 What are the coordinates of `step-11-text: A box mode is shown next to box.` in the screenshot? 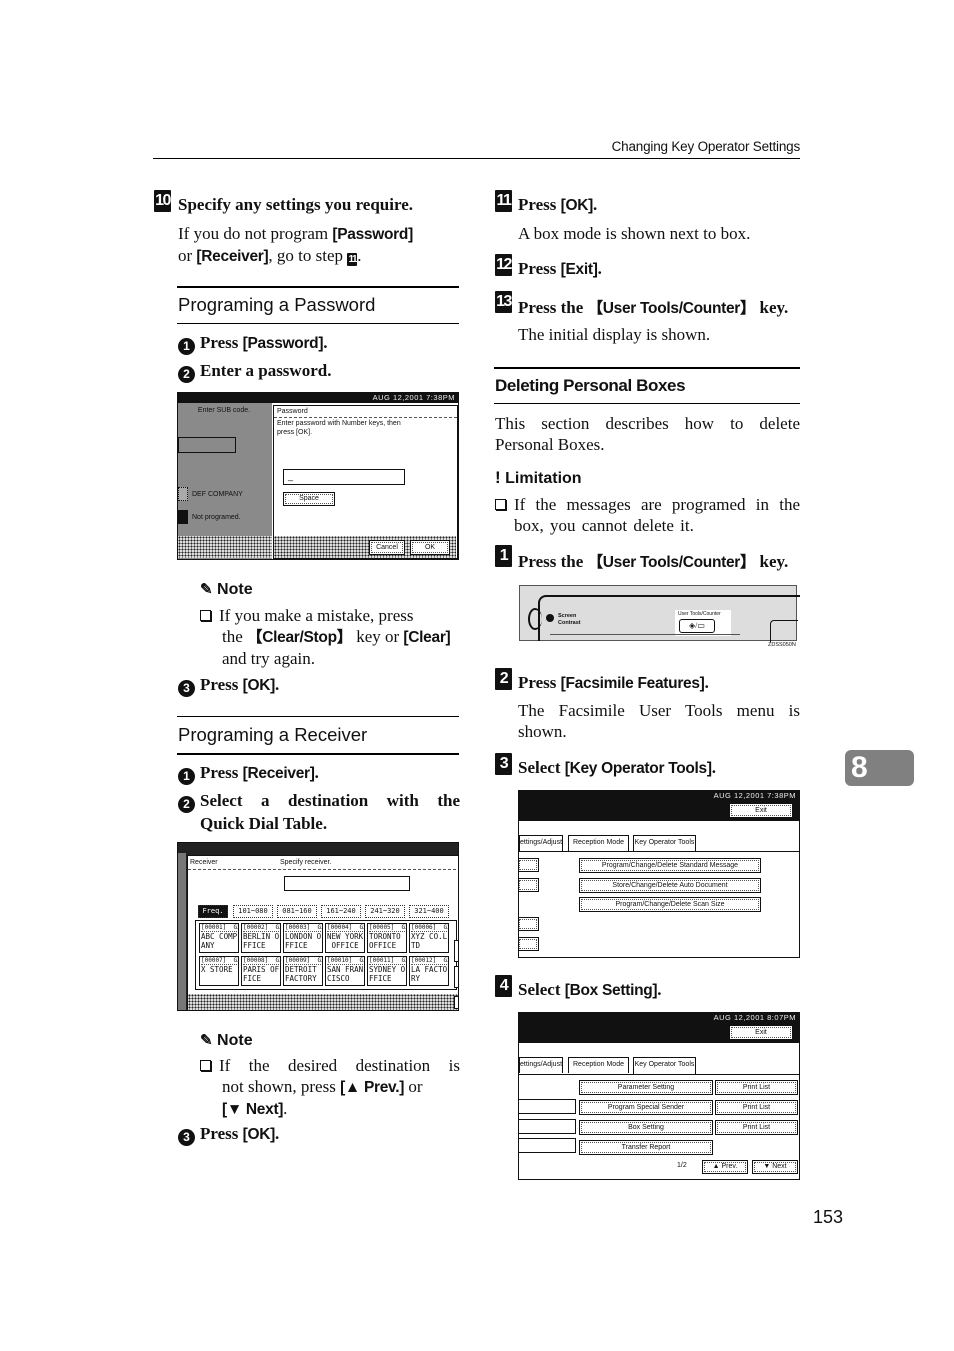 It's located at (634, 233).